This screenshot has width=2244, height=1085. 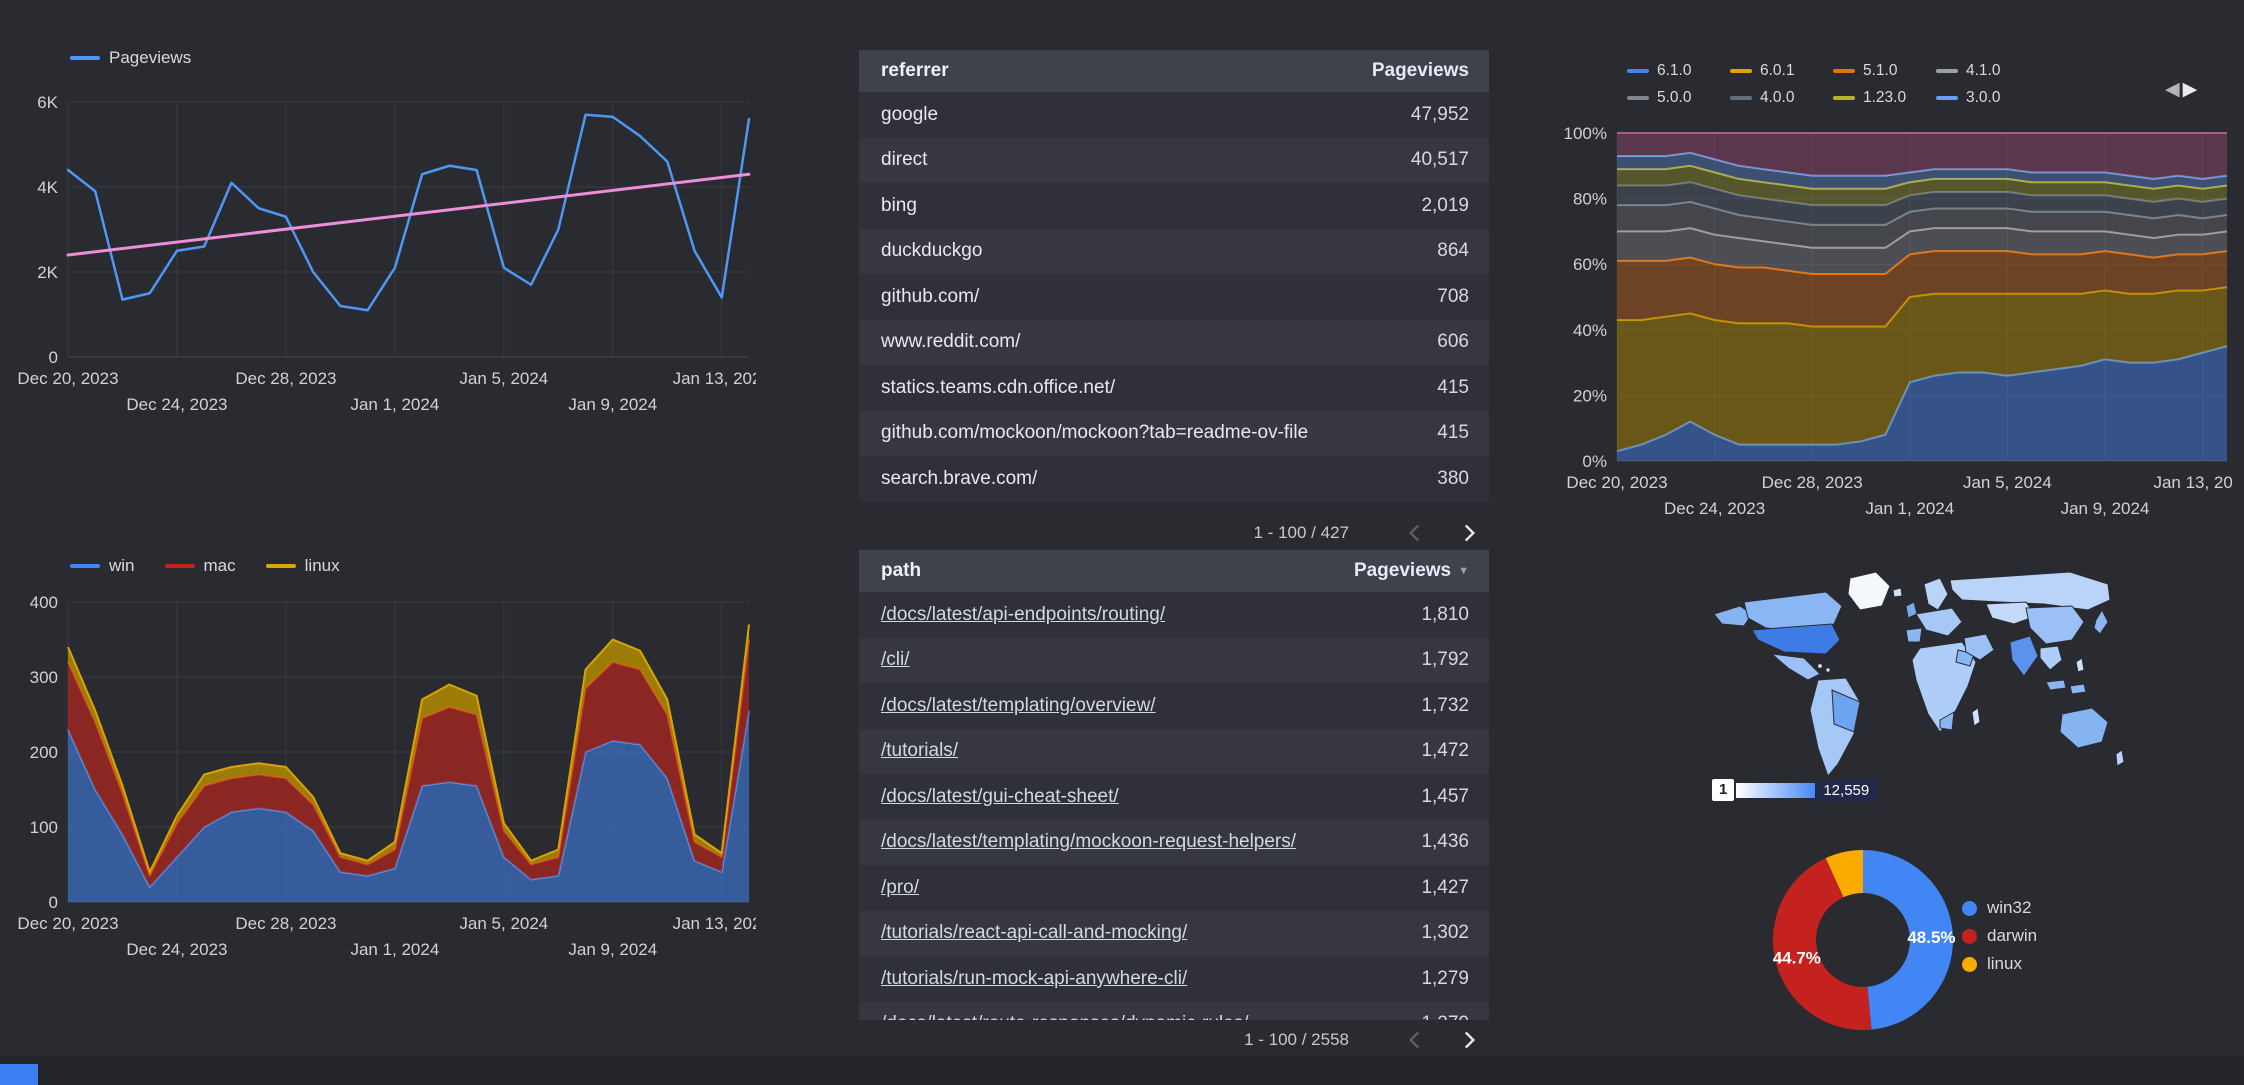 I want to click on svg-text: 2K, so click(x=47, y=272).